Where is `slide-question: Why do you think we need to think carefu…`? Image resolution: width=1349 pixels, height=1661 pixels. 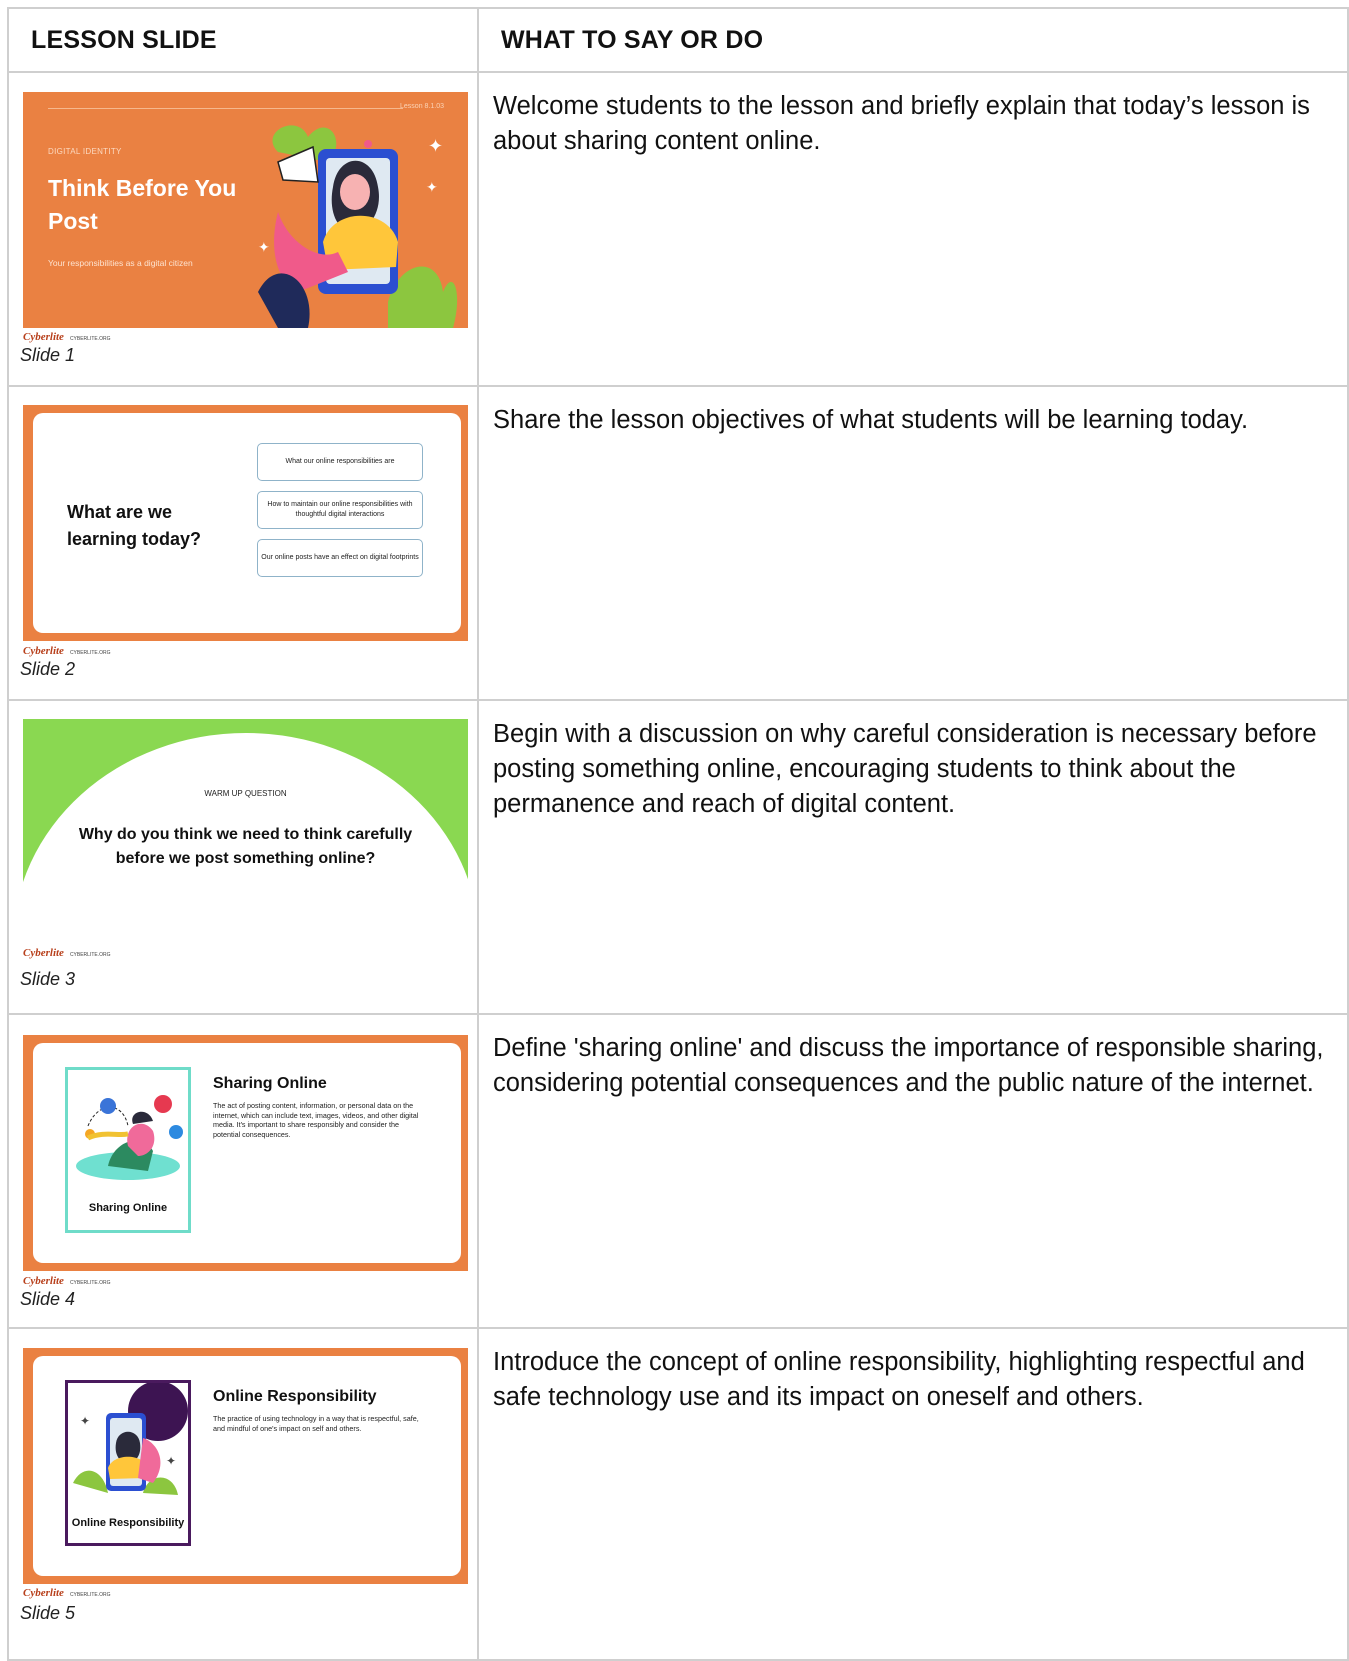 slide-question: Why do you think we need to think carefu… is located at coordinates (245, 846).